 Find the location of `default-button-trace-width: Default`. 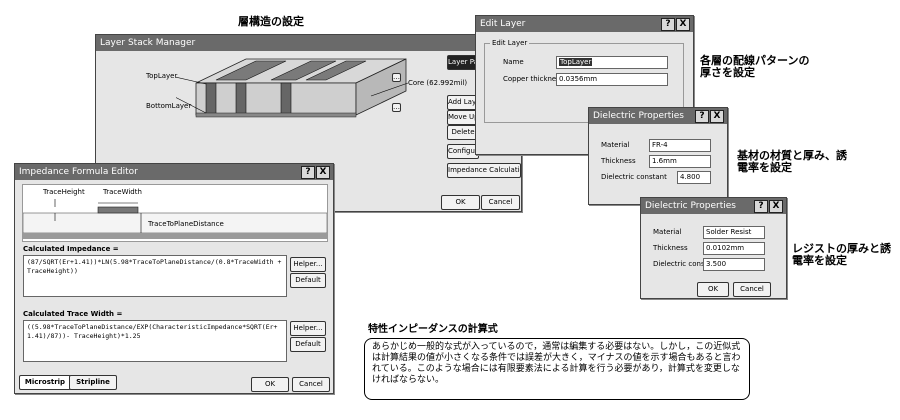

default-button-trace-width: Default is located at coordinates (308, 344).